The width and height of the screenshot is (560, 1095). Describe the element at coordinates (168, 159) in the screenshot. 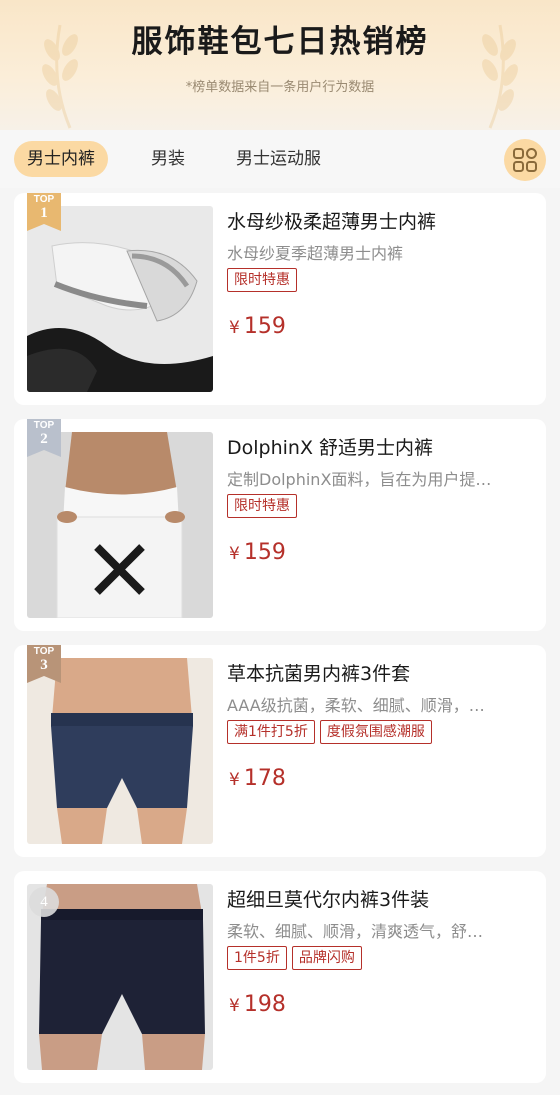

I see `tab-menswear: 男装` at that location.